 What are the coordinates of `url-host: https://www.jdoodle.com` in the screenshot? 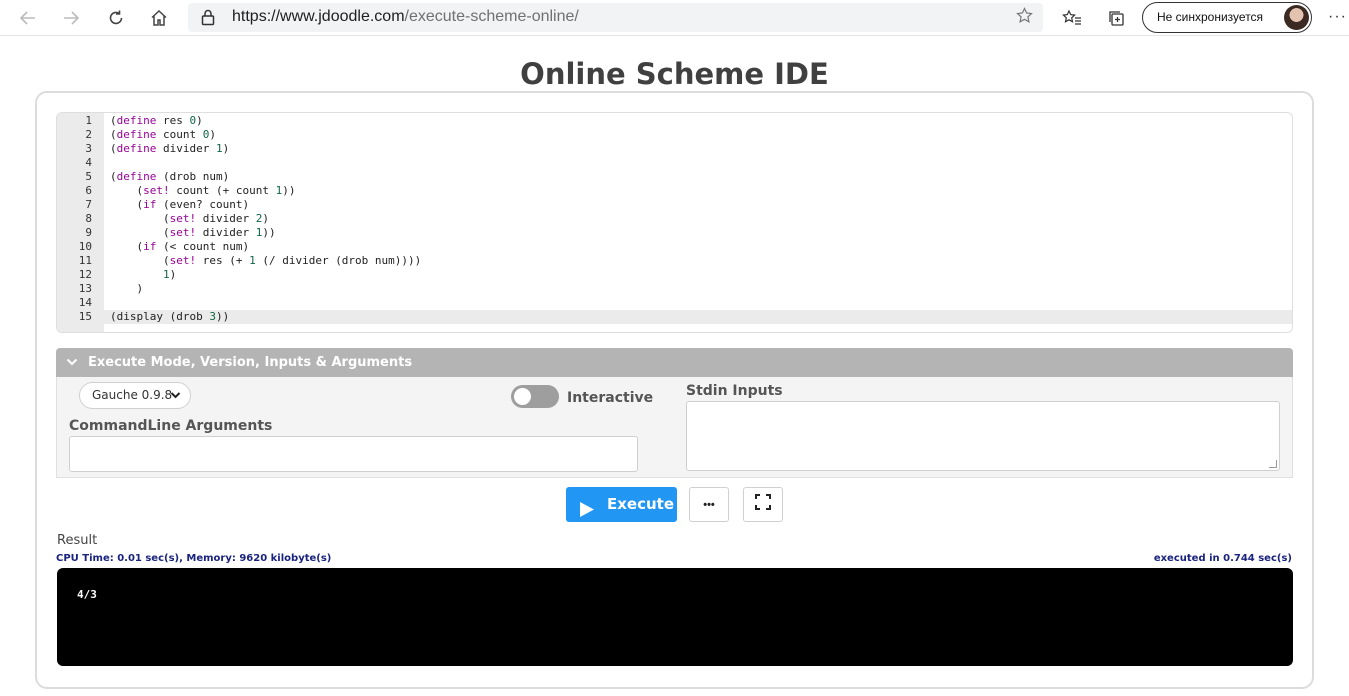 It's located at (318, 16).